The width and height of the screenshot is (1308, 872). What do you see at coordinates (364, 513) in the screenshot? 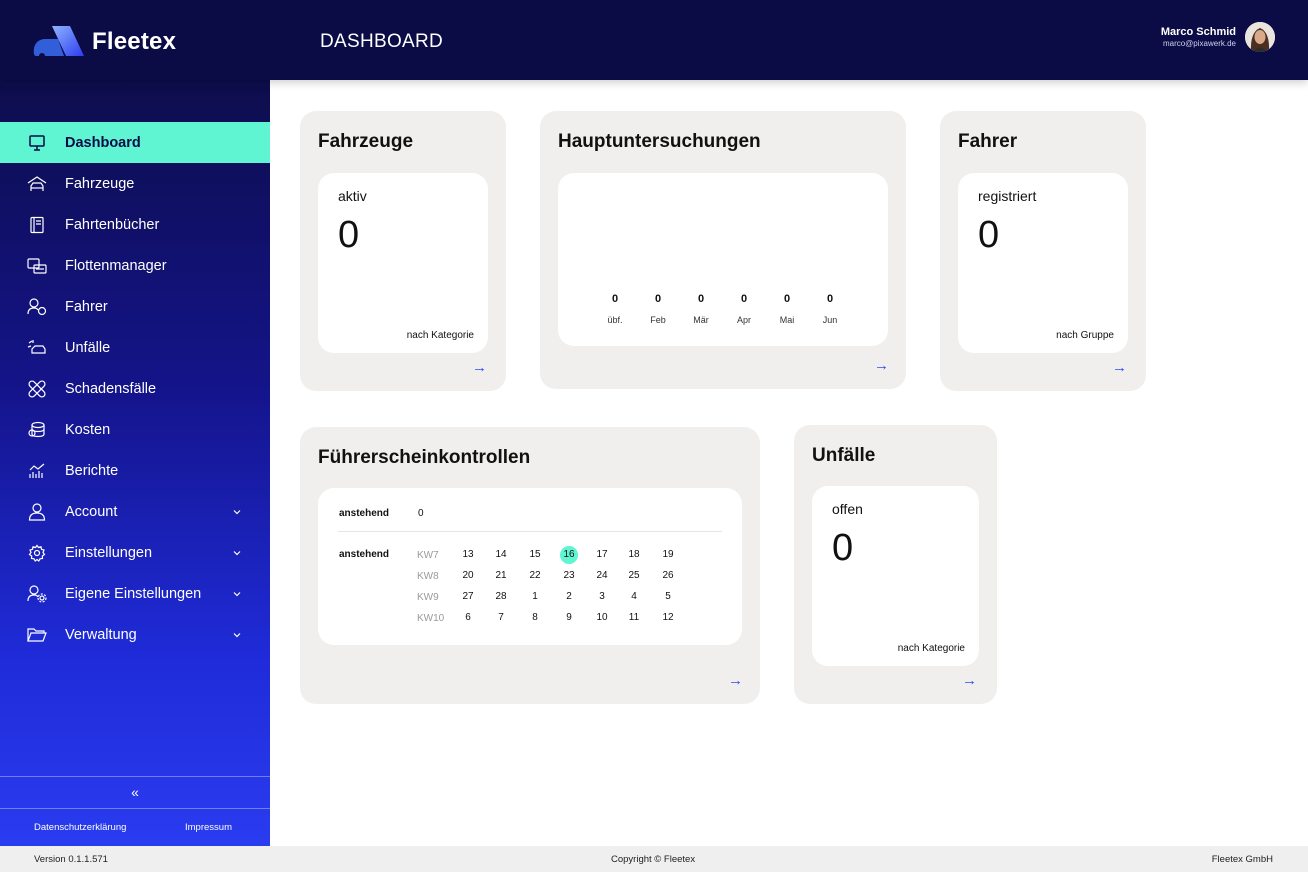
I see `pending-label: anstehend` at bounding box center [364, 513].